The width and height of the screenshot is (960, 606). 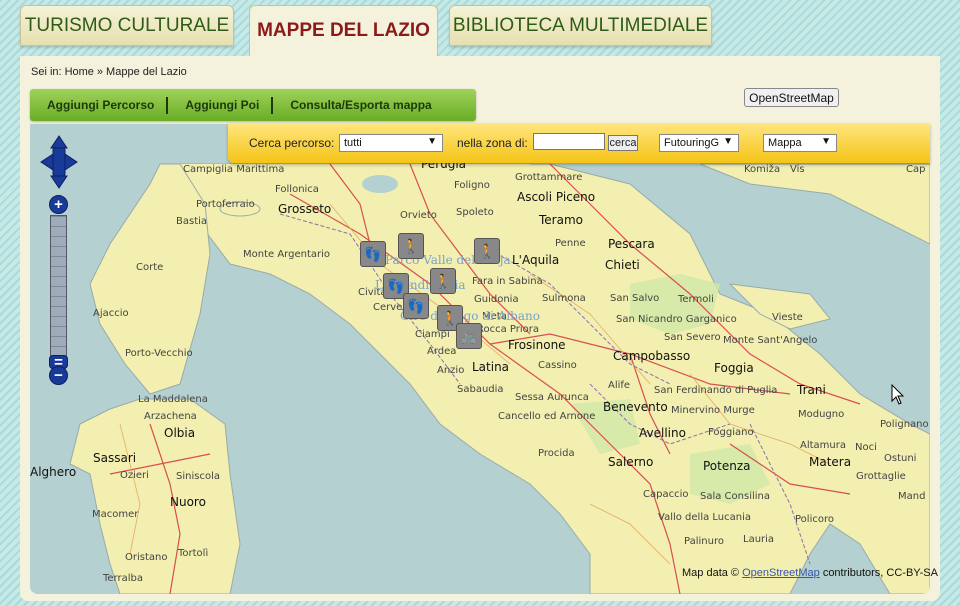 What do you see at coordinates (71, 162) in the screenshot?
I see `pan-right-icon` at bounding box center [71, 162].